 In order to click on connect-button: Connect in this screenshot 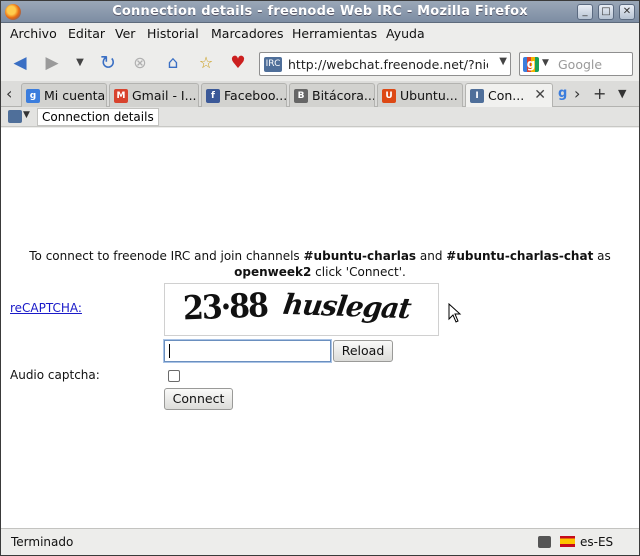, I will do `click(198, 399)`.